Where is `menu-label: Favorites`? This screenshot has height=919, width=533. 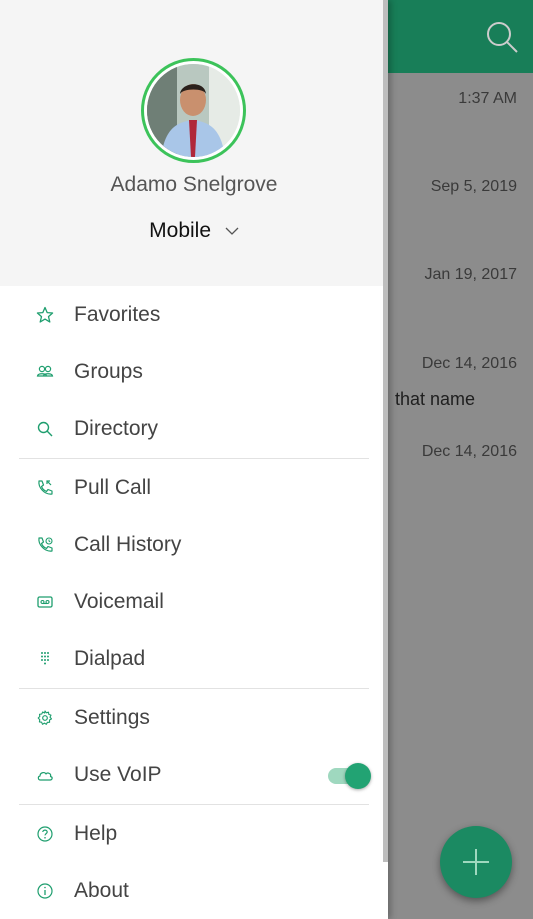 menu-label: Favorites is located at coordinates (117, 314).